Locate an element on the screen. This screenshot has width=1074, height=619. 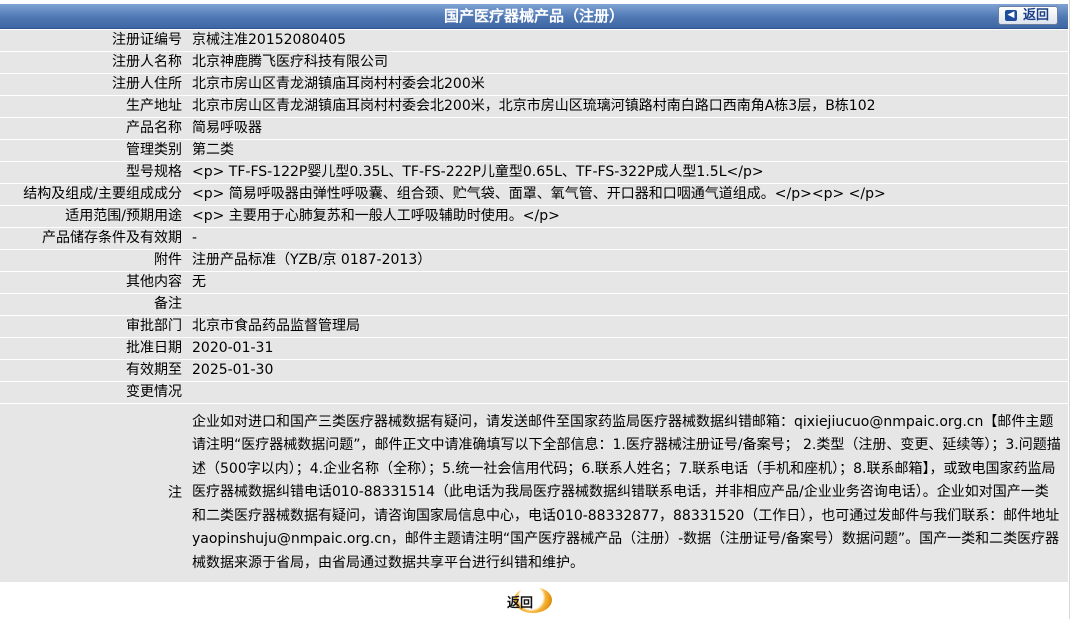
row-label: 附件 is located at coordinates (168, 260).